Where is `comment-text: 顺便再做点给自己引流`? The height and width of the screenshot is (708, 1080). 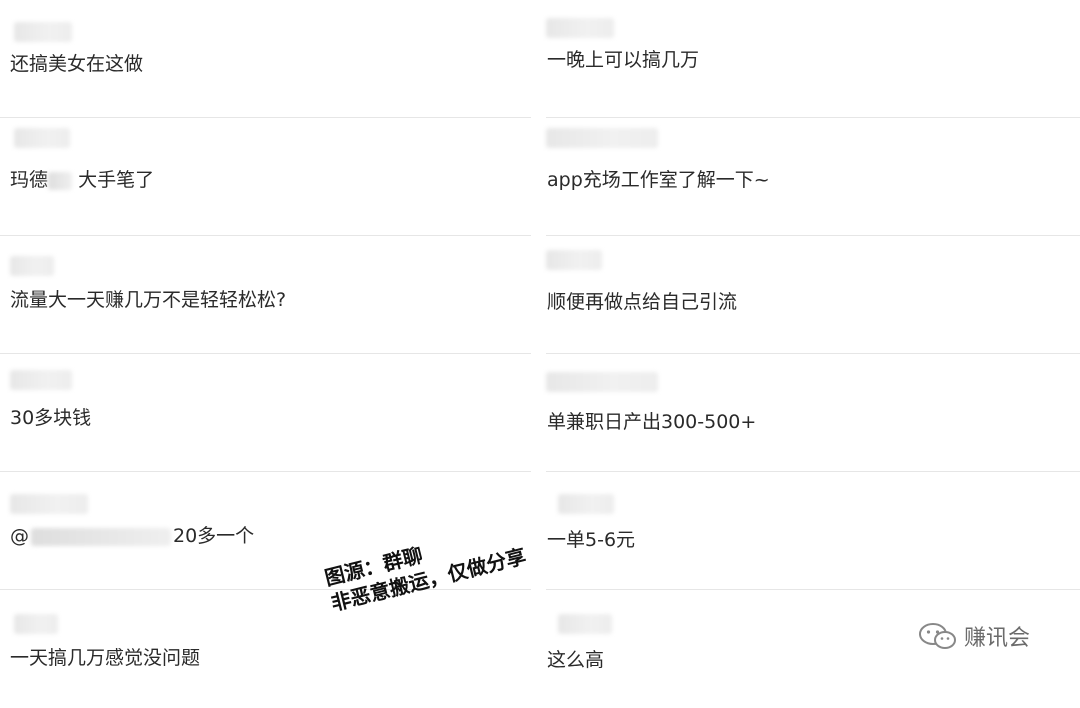 comment-text: 顺便再做点给自己引流 is located at coordinates (642, 302).